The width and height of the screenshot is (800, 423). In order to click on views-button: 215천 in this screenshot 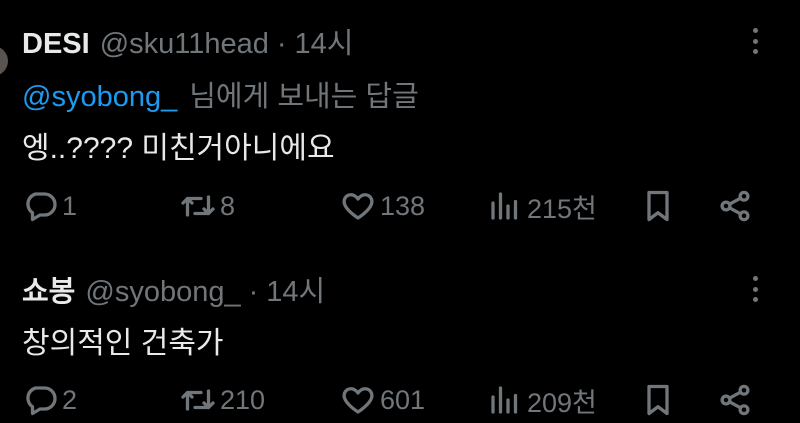, I will do `click(542, 206)`.